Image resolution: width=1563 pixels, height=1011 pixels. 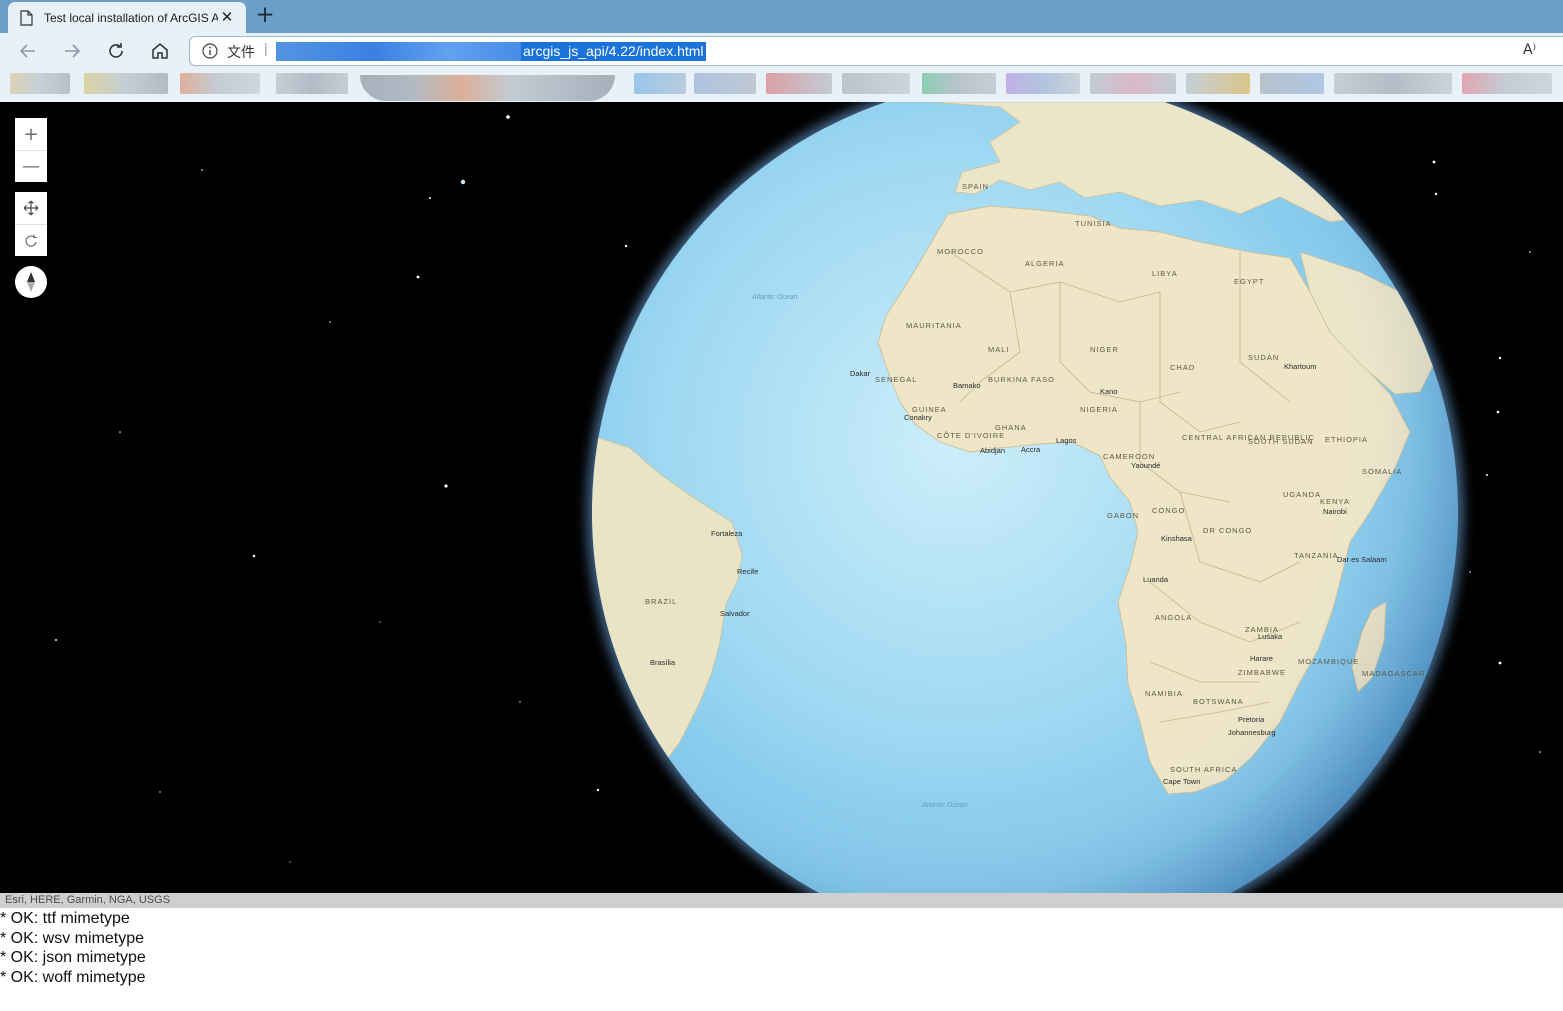 What do you see at coordinates (72, 938) in the screenshot?
I see `log-line: * OK: wsv mimetype` at bounding box center [72, 938].